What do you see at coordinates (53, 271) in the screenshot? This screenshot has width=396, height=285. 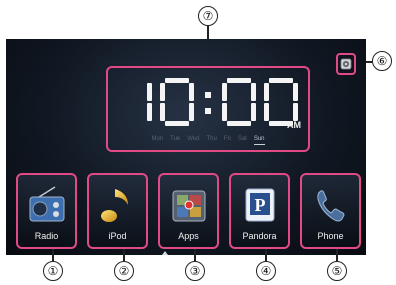 I see `callout-1: ①` at bounding box center [53, 271].